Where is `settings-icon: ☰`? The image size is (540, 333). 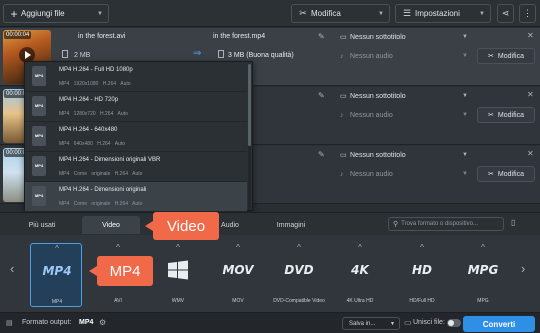
settings-icon: ☰ is located at coordinates (407, 13).